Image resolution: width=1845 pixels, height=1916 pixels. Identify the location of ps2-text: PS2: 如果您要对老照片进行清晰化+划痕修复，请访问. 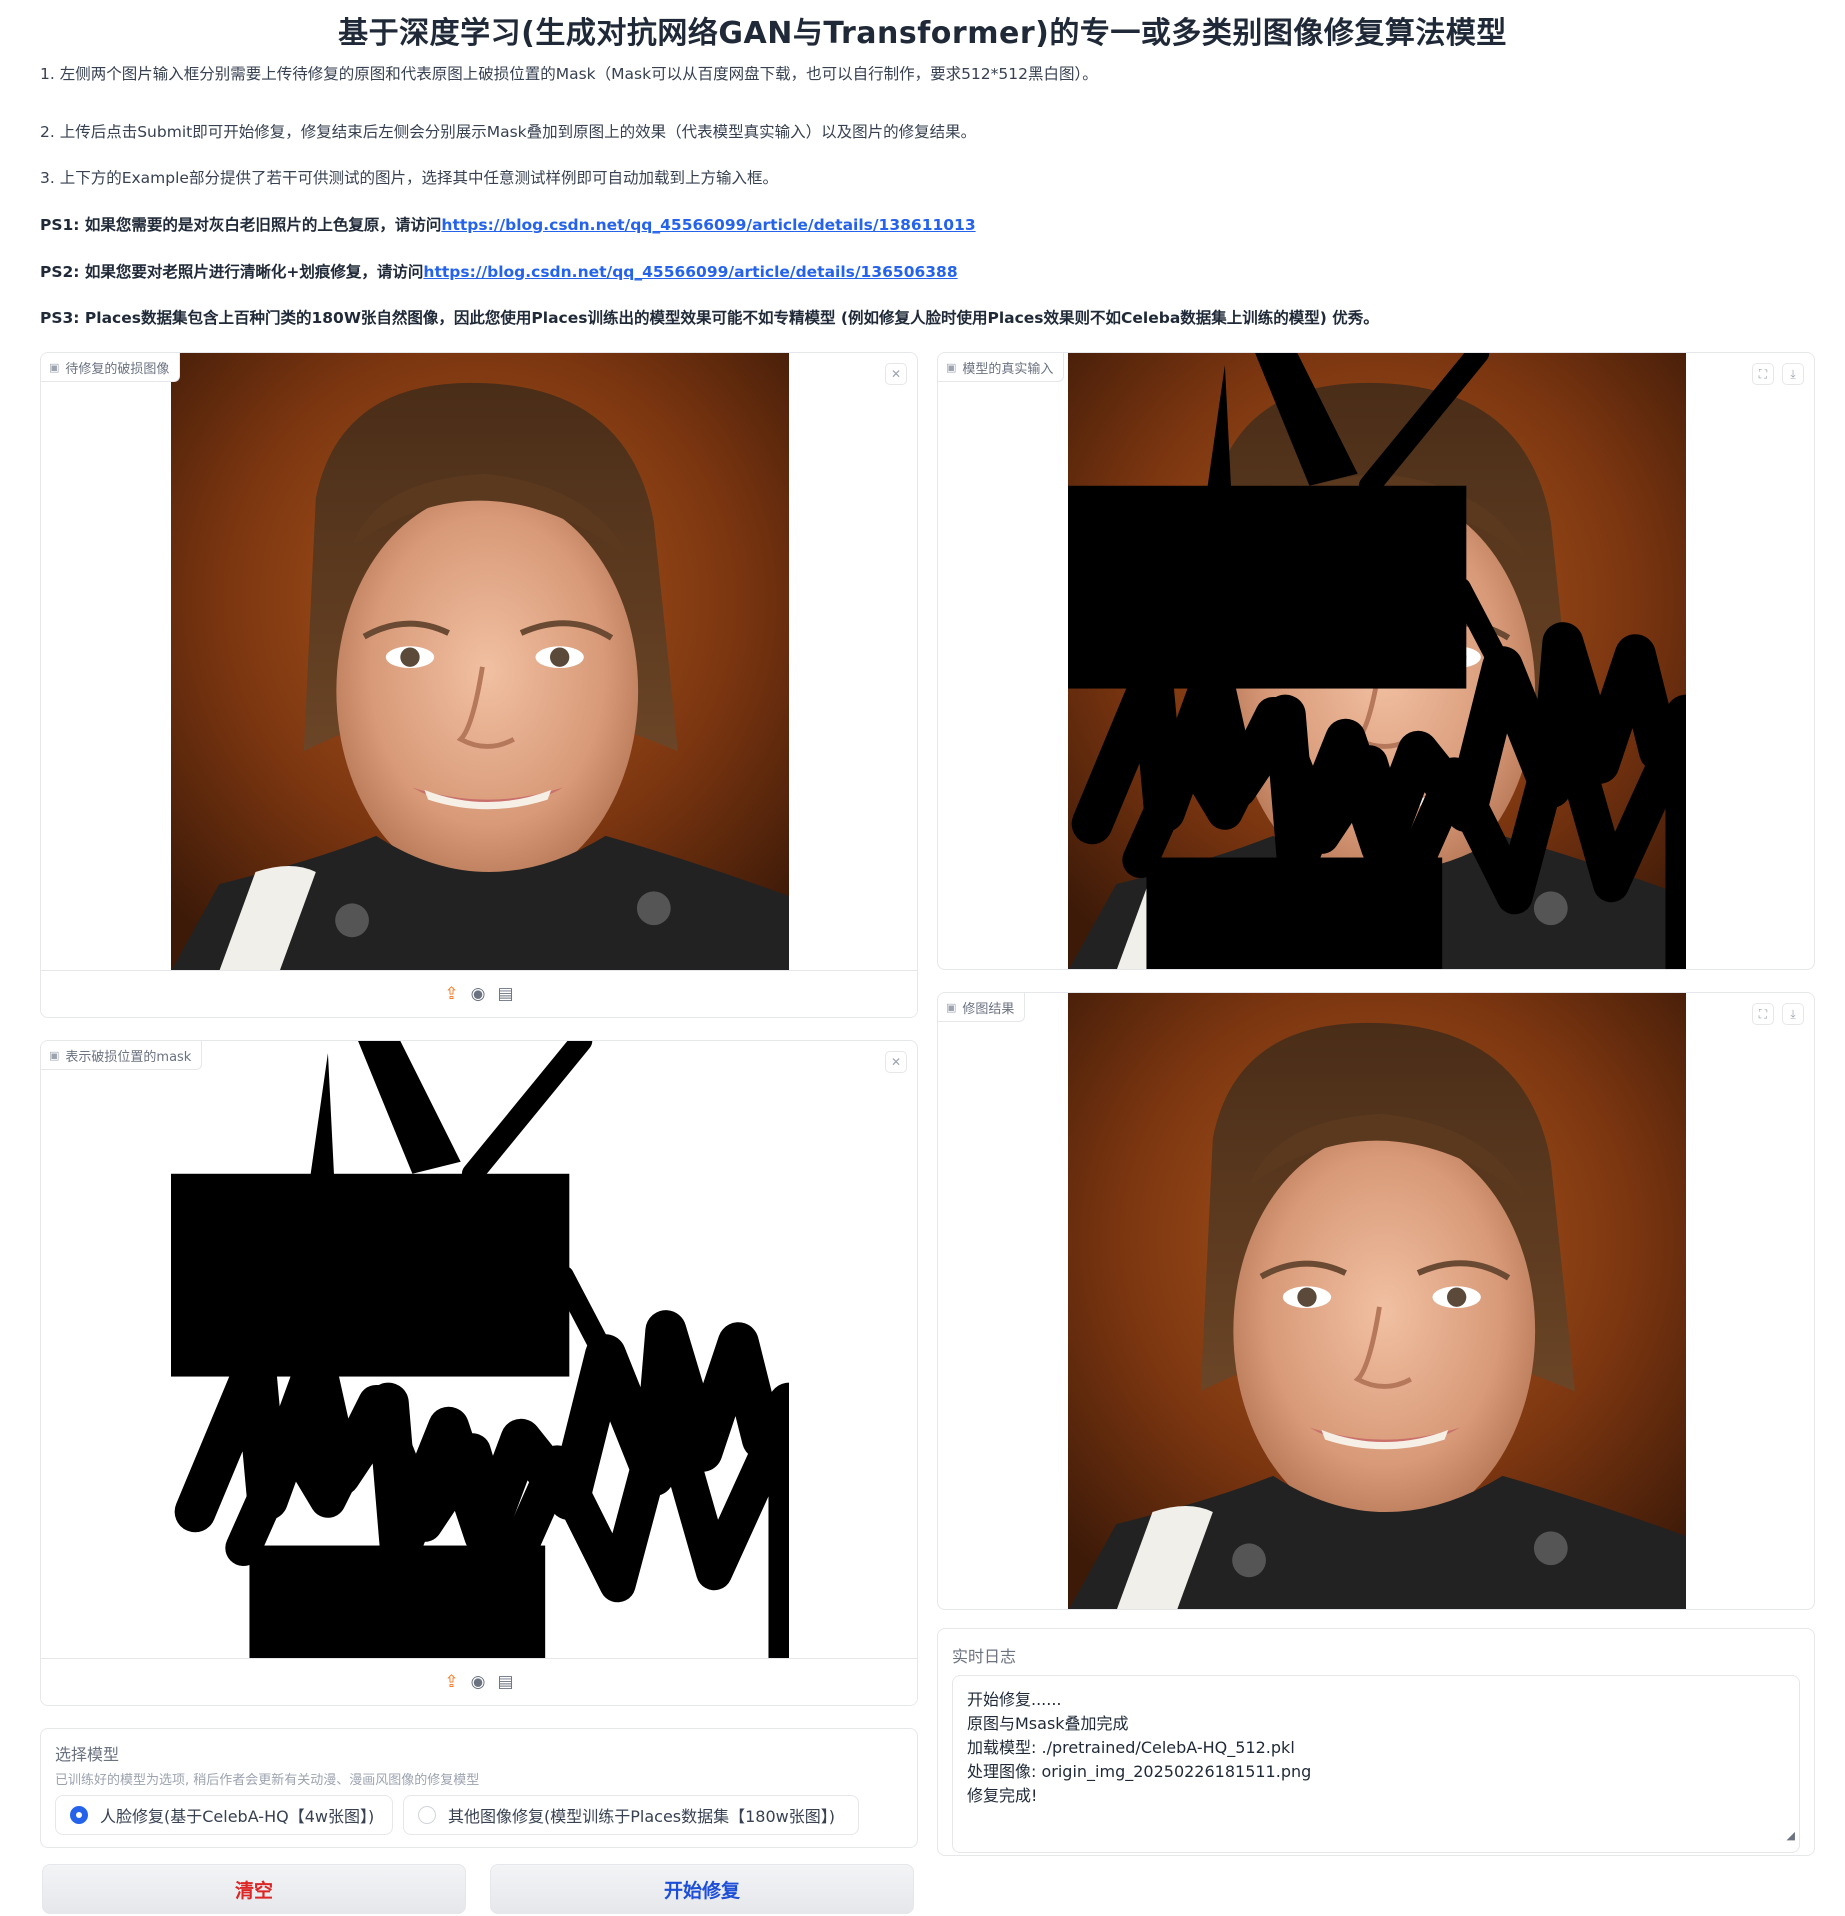
(232, 272).